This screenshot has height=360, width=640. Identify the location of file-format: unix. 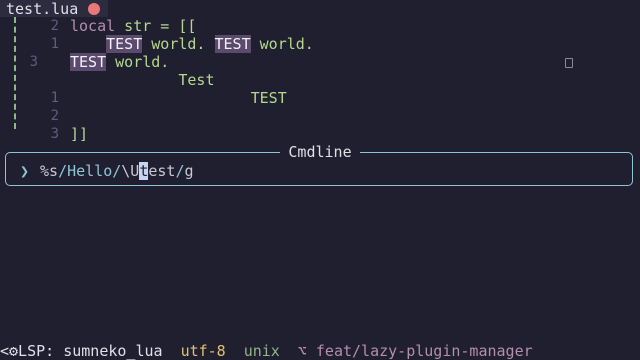
(261, 351).